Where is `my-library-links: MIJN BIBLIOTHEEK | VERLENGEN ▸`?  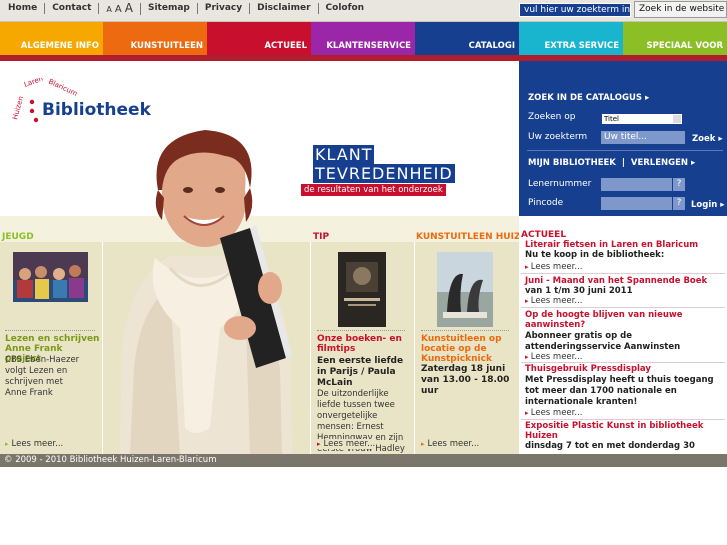 my-library-links: MIJN BIBLIOTHEEK | VERLENGEN ▸ is located at coordinates (612, 163).